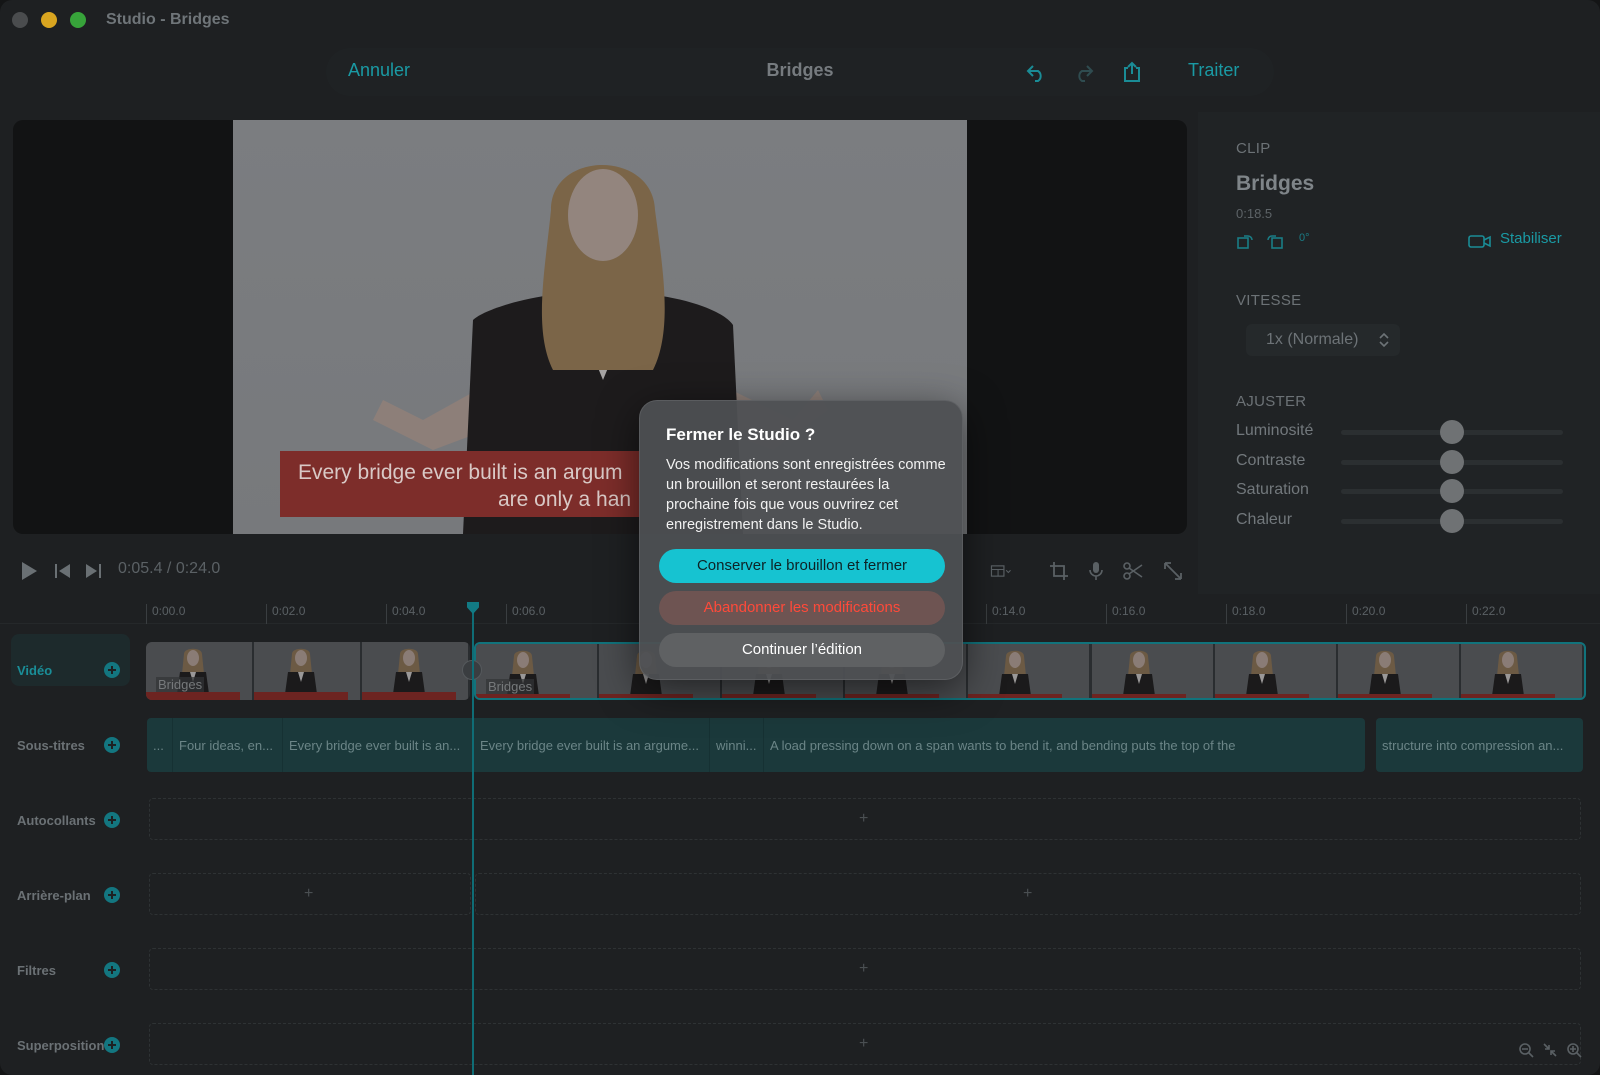 The image size is (1600, 1075). I want to click on ruler-tick: 0:02.0, so click(285, 614).